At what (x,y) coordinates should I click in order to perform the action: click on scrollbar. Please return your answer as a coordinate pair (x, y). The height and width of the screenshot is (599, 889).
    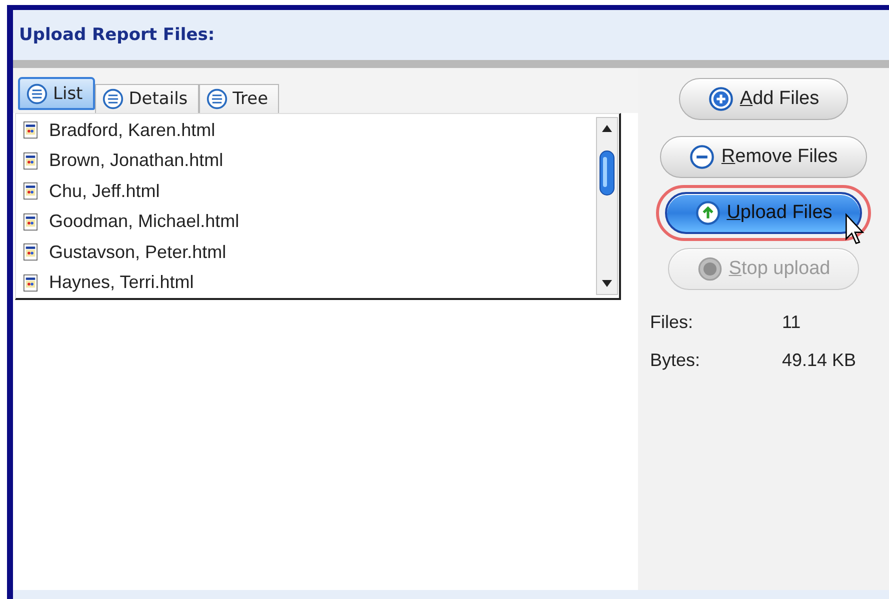
    Looking at the image, I should click on (607, 206).